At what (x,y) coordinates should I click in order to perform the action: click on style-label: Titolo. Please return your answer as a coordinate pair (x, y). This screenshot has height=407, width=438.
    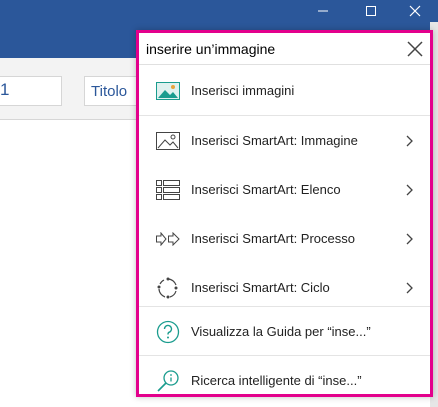
    Looking at the image, I should click on (109, 91).